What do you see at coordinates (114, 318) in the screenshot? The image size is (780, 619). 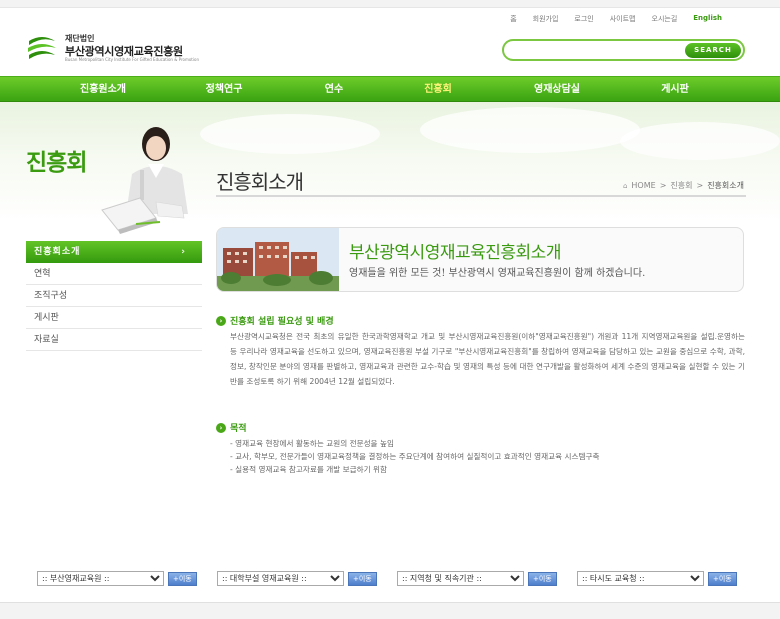 I see `side-menu-item-board: 게시판` at bounding box center [114, 318].